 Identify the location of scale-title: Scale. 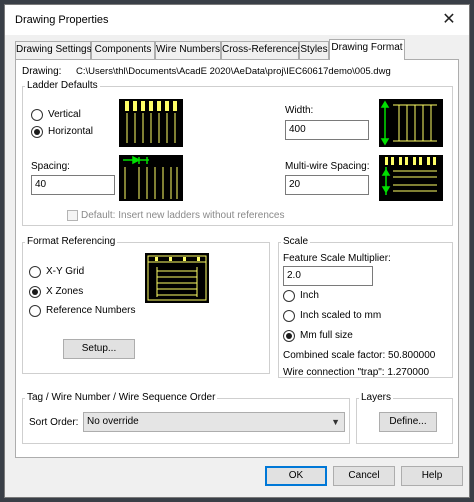
(296, 241).